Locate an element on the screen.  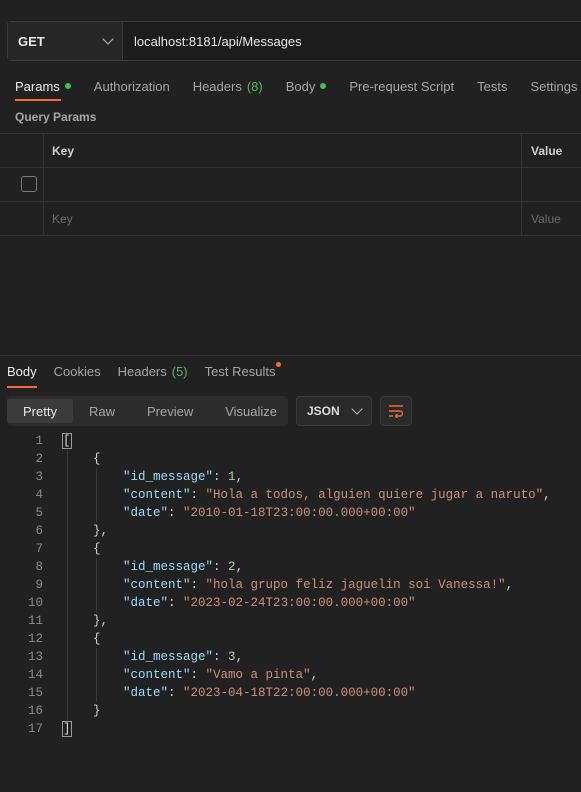
method-label: GET is located at coordinates (31, 41).